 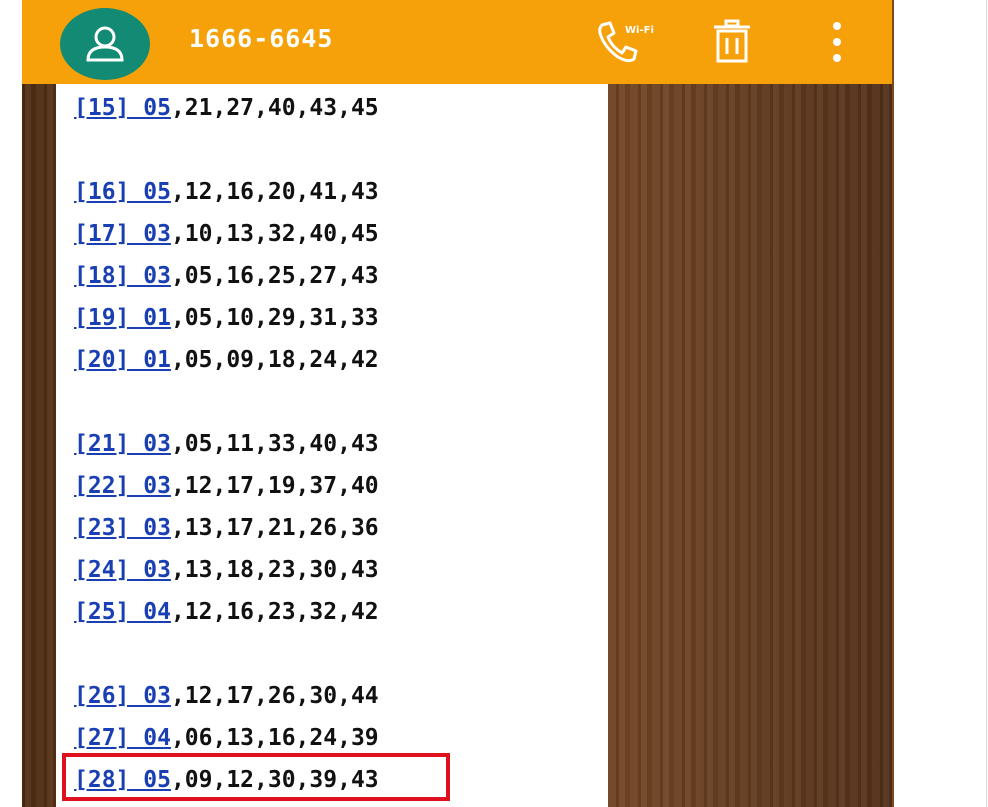 What do you see at coordinates (122, 696) in the screenshot?
I see `entry-link: [26] 03` at bounding box center [122, 696].